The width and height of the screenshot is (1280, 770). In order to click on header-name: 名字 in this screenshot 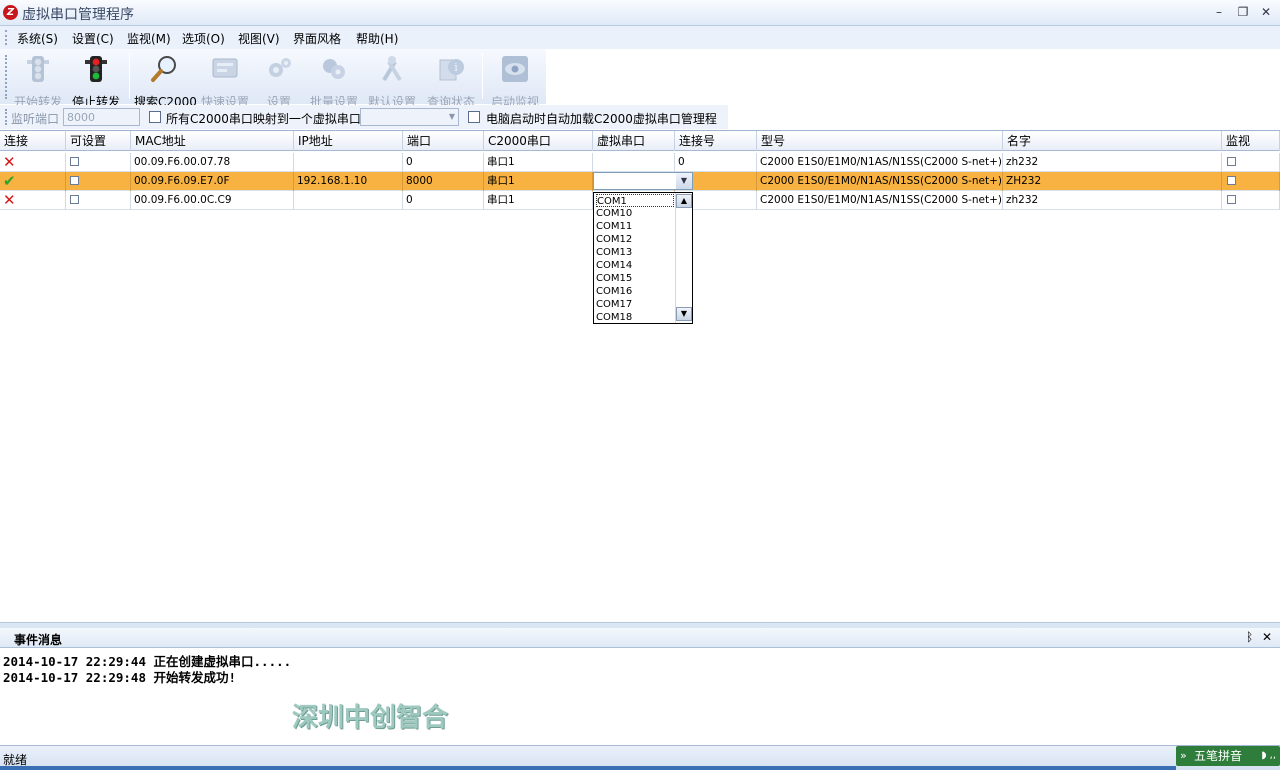, I will do `click(1112, 141)`.